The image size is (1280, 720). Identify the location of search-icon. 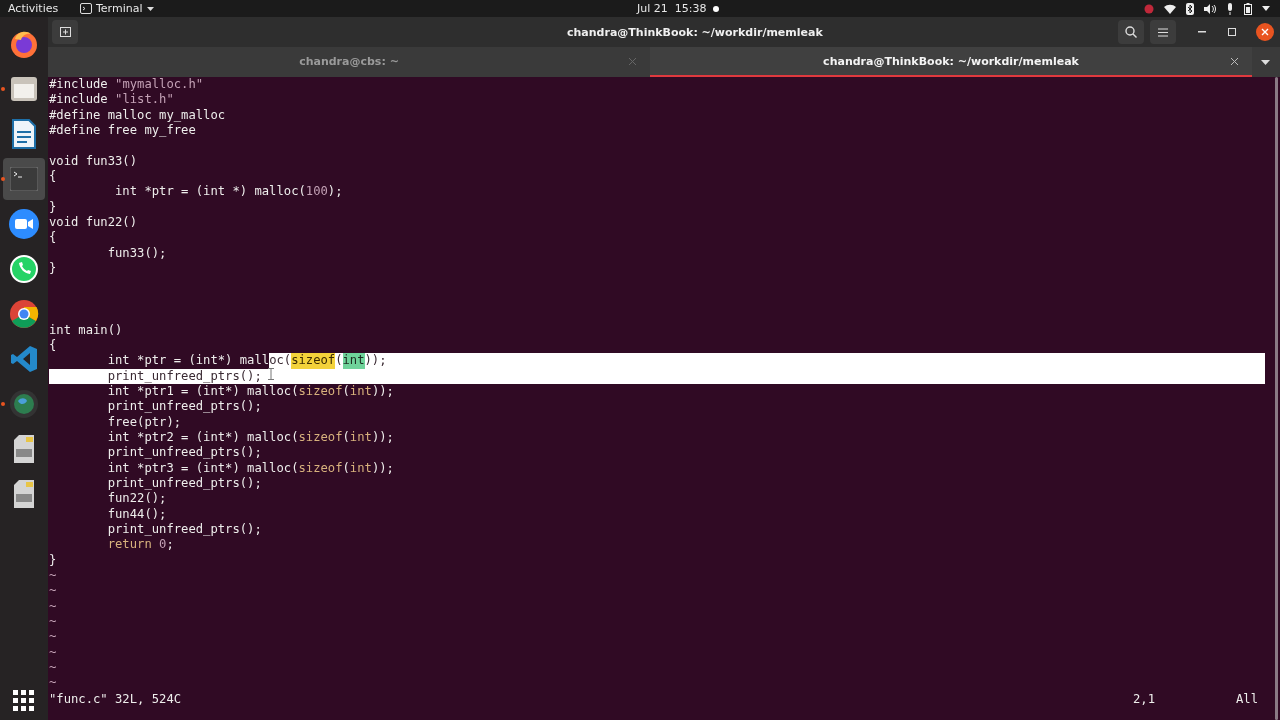
(1131, 32).